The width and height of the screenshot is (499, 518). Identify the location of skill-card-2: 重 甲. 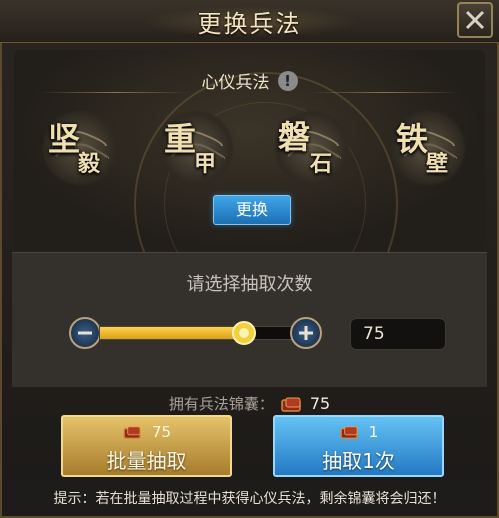
(196, 148).